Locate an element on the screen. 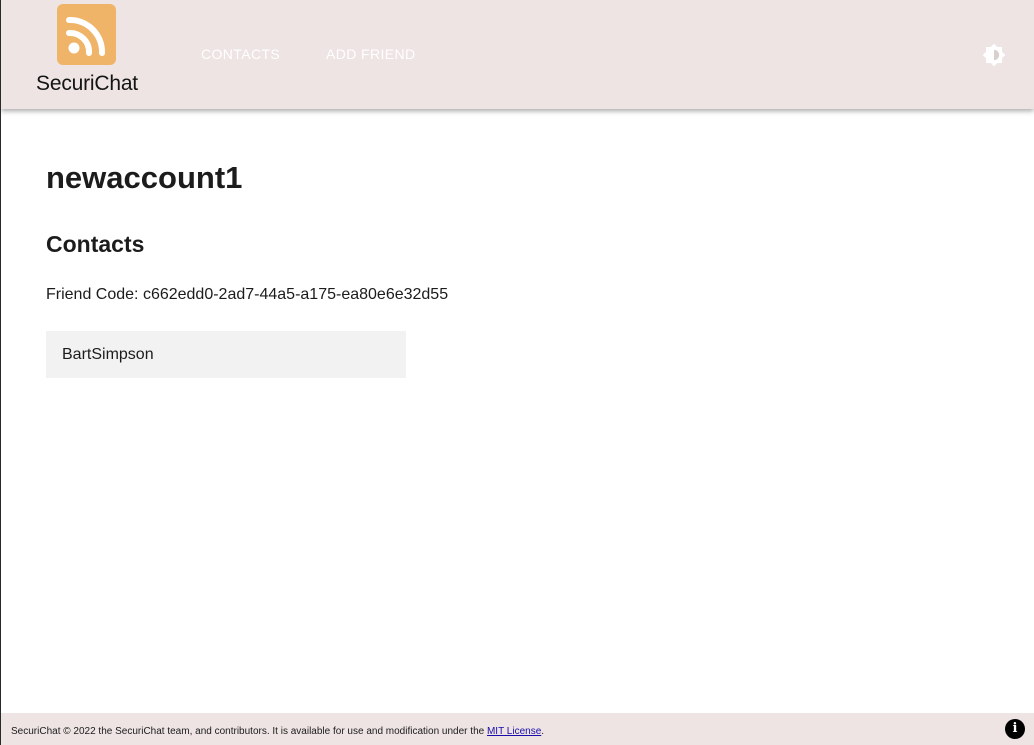 The height and width of the screenshot is (745, 1034). brand-name: SecuriChat is located at coordinates (87, 83).